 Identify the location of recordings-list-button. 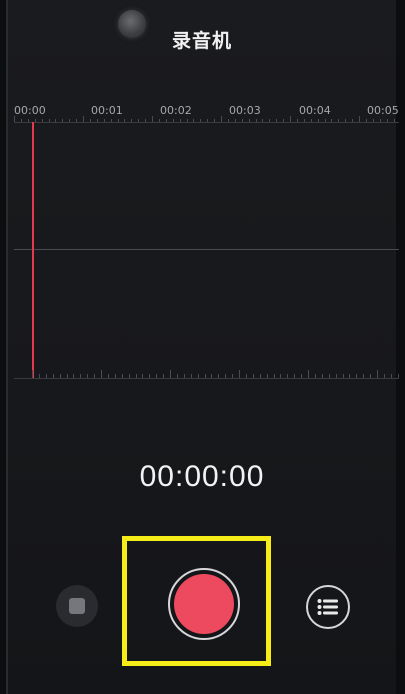
(328, 607).